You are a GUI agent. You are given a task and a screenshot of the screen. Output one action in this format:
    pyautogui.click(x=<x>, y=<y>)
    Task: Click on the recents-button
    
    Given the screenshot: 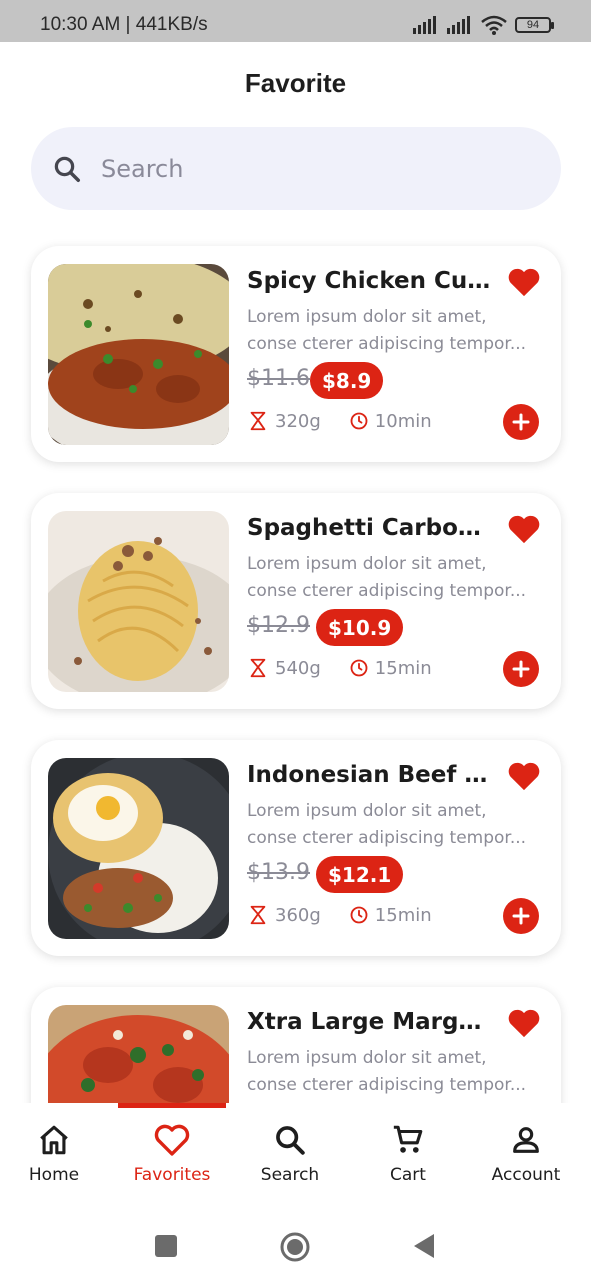 What is the action you would take?
    pyautogui.click(x=166, y=1246)
    